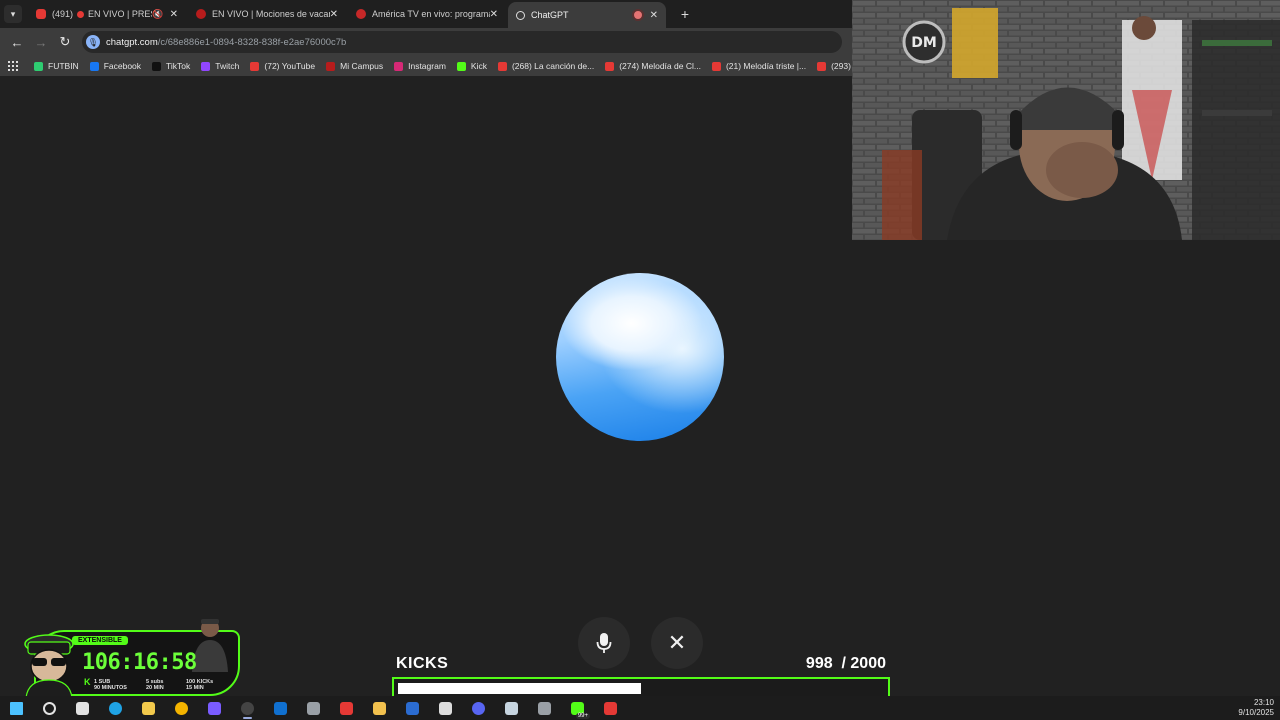  Describe the element at coordinates (461, 66) in the screenshot. I see `kick-icon` at that location.